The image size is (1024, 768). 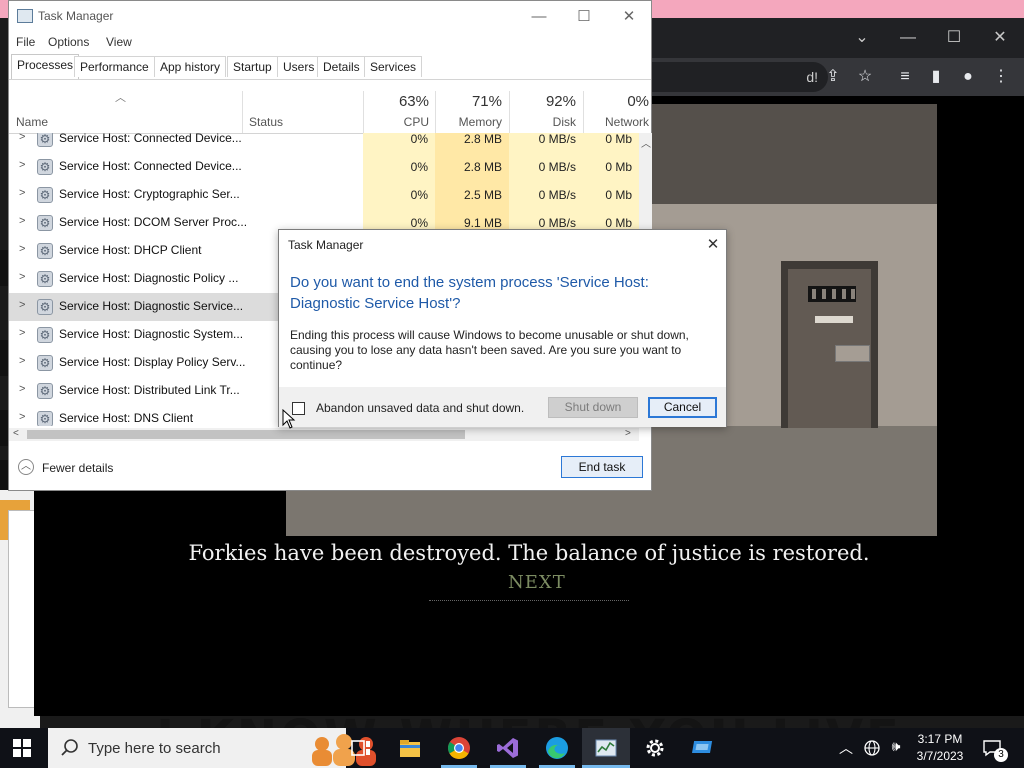 I want to click on show-hidden-icons-chevron-icon: ︿, so click(x=846, y=748).